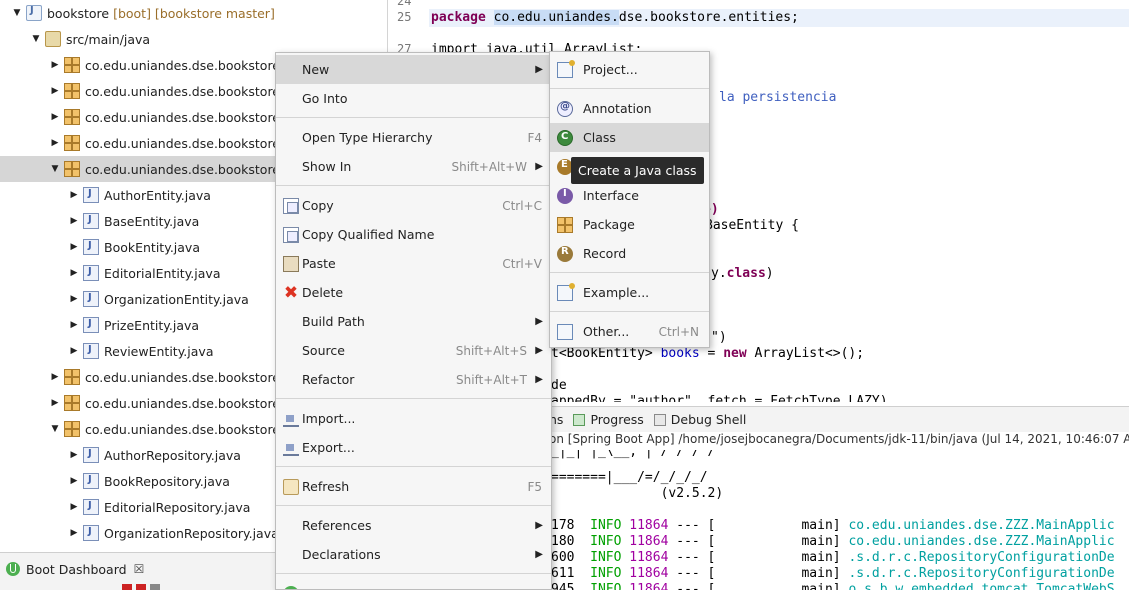  I want to click on project-meta: [boot] [bookstore master], so click(194, 13).